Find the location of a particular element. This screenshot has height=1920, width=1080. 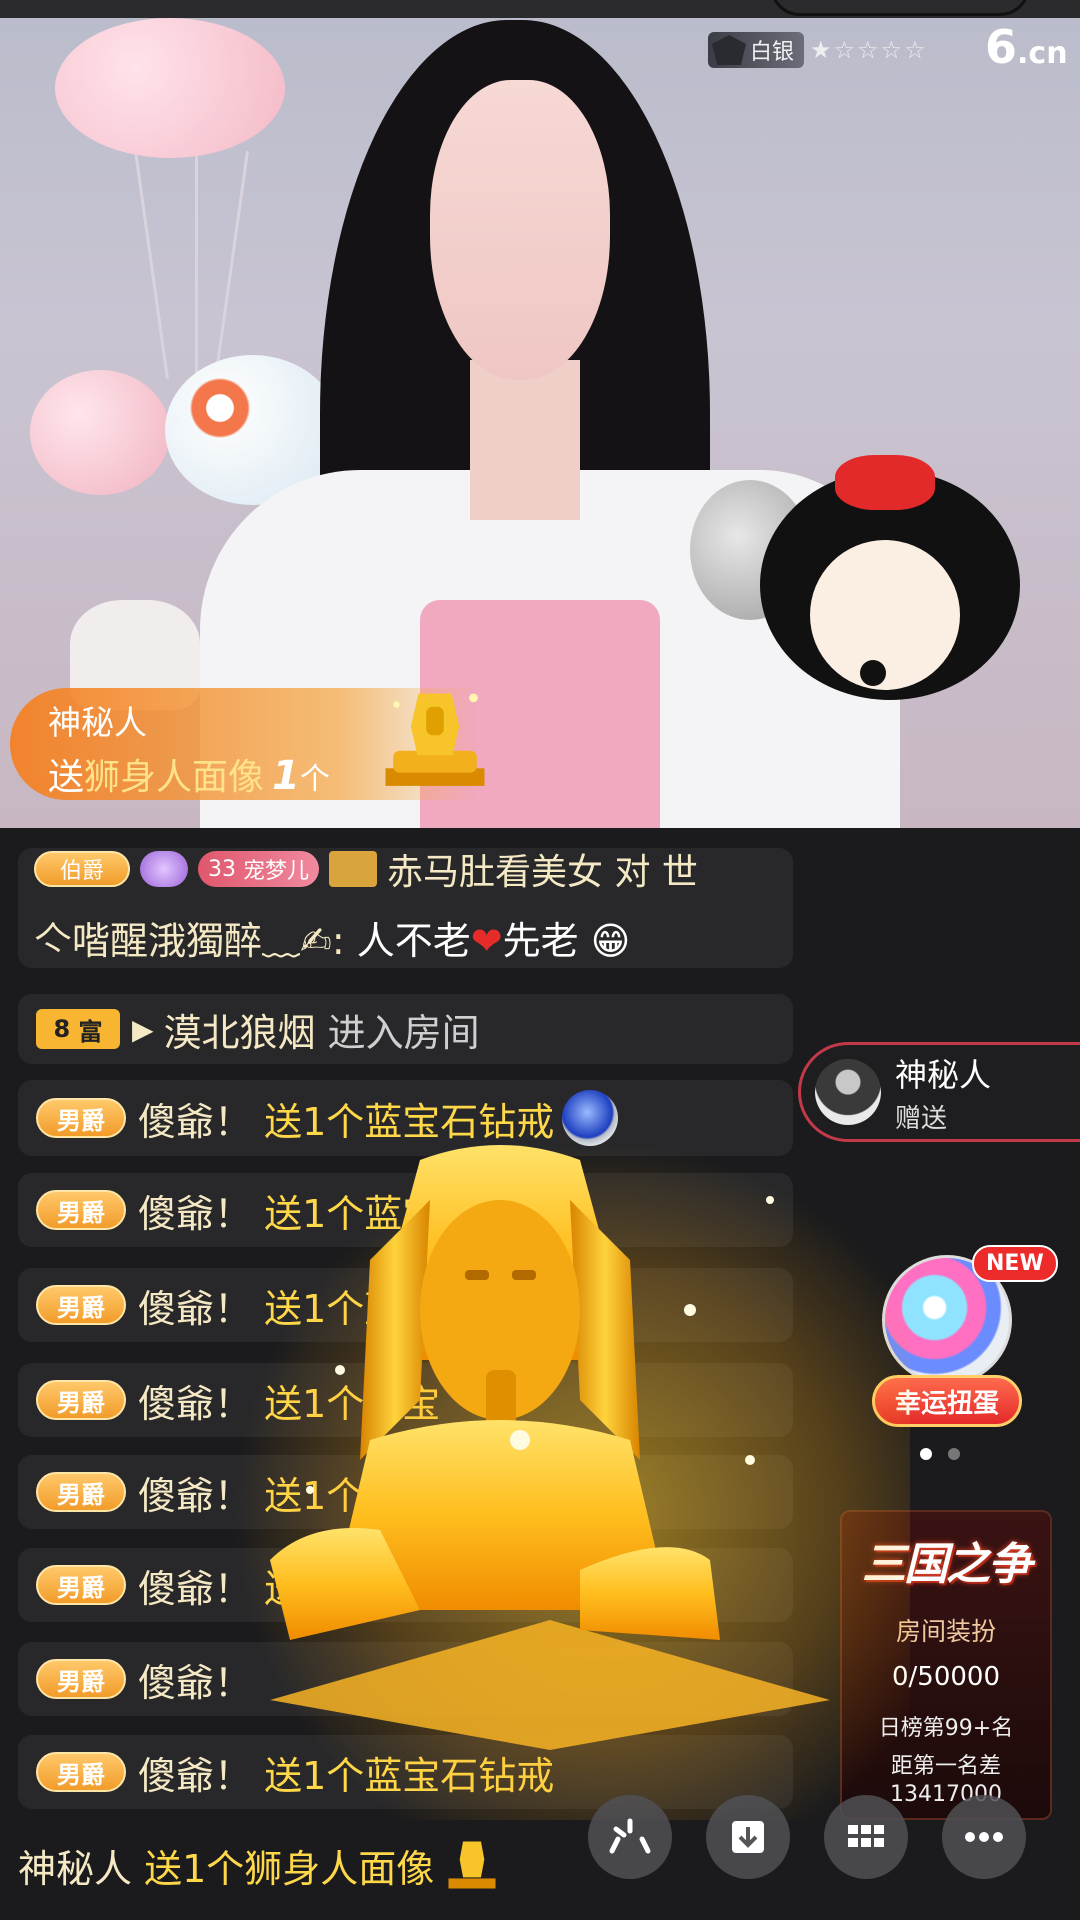

sparkle-icon is located at coordinates (630, 1836).